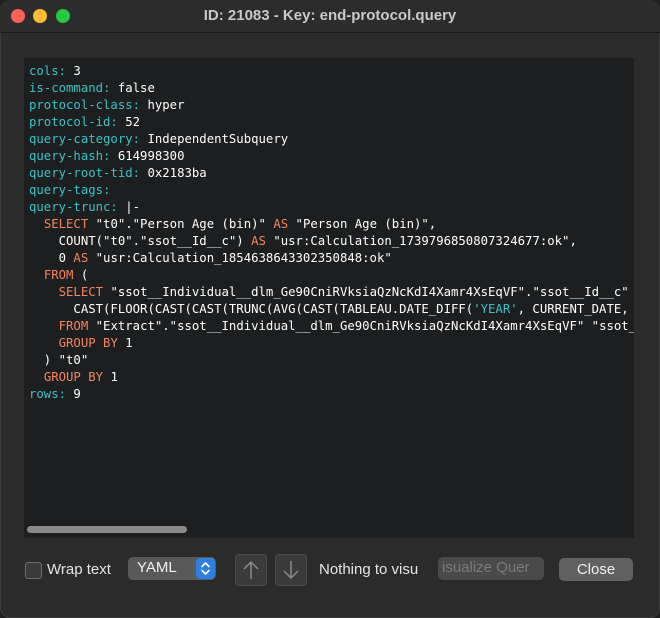 The width and height of the screenshot is (660, 618). Describe the element at coordinates (331, 207) in the screenshot. I see `code-line: query-trunc: |-` at that location.